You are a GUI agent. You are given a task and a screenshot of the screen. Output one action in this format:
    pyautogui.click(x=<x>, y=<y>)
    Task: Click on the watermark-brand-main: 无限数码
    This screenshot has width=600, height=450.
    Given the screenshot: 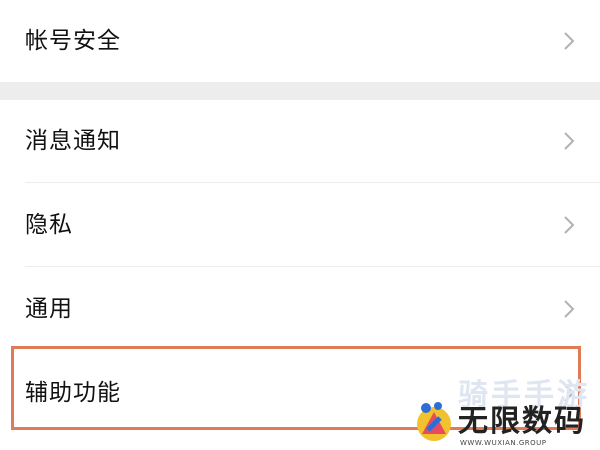 What is the action you would take?
    pyautogui.click(x=522, y=421)
    